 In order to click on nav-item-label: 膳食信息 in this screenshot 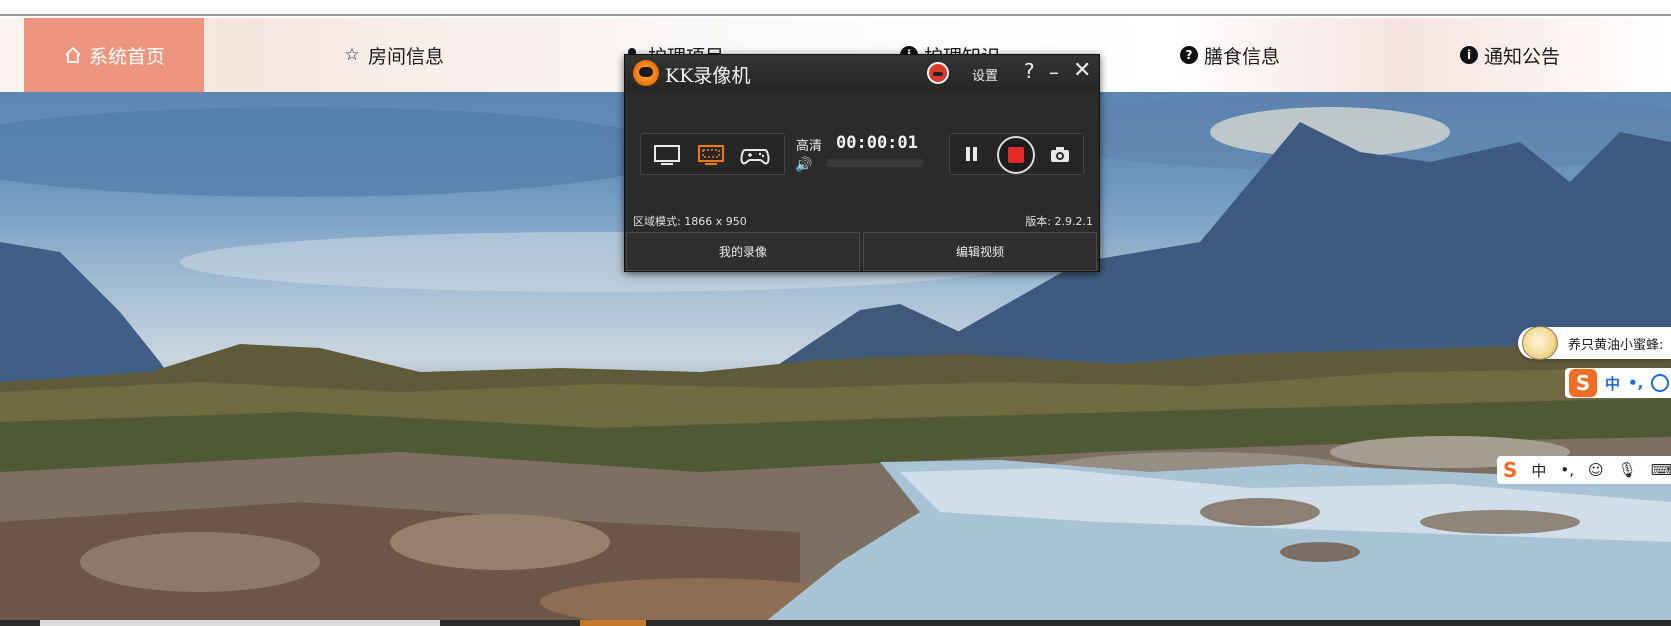, I will do `click(1242, 56)`.